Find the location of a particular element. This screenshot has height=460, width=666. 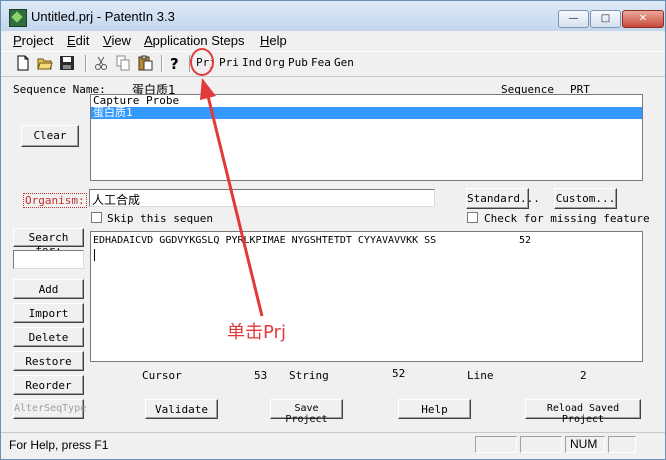

annotation-arrow-icon is located at coordinates (232, 197).